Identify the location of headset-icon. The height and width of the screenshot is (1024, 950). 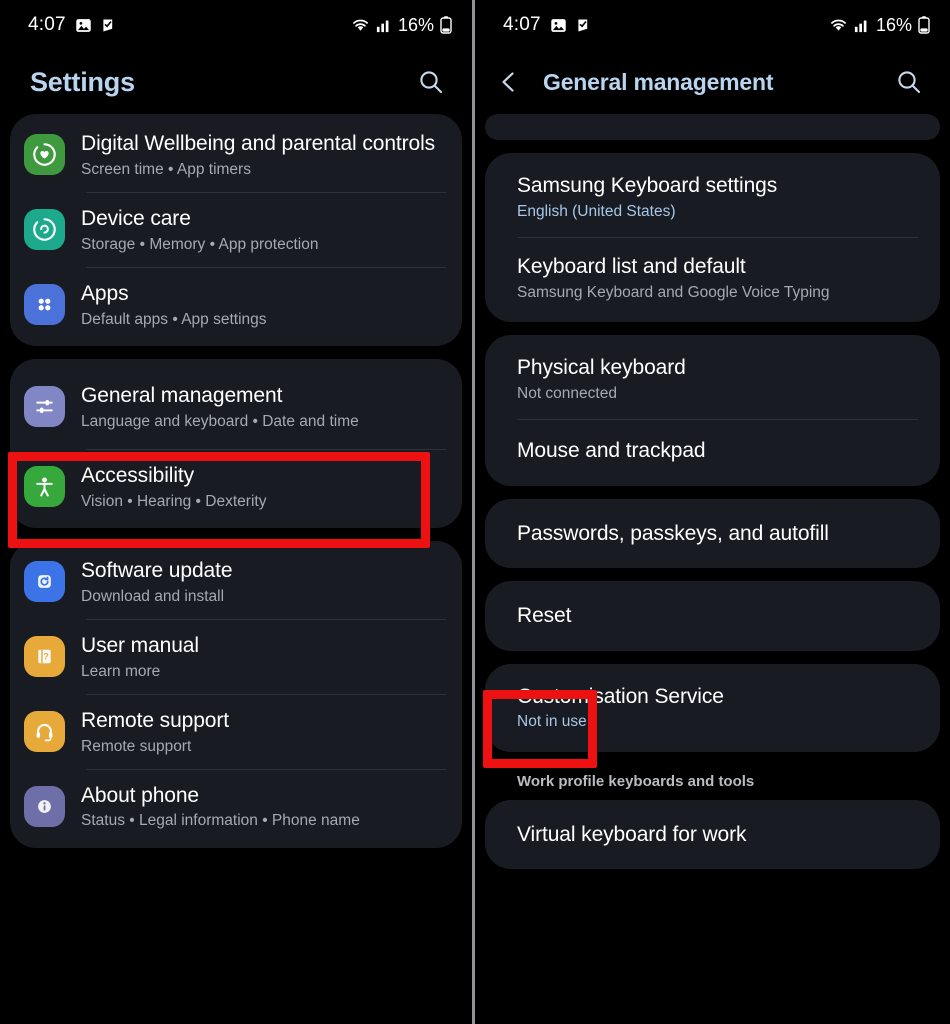
(44, 732).